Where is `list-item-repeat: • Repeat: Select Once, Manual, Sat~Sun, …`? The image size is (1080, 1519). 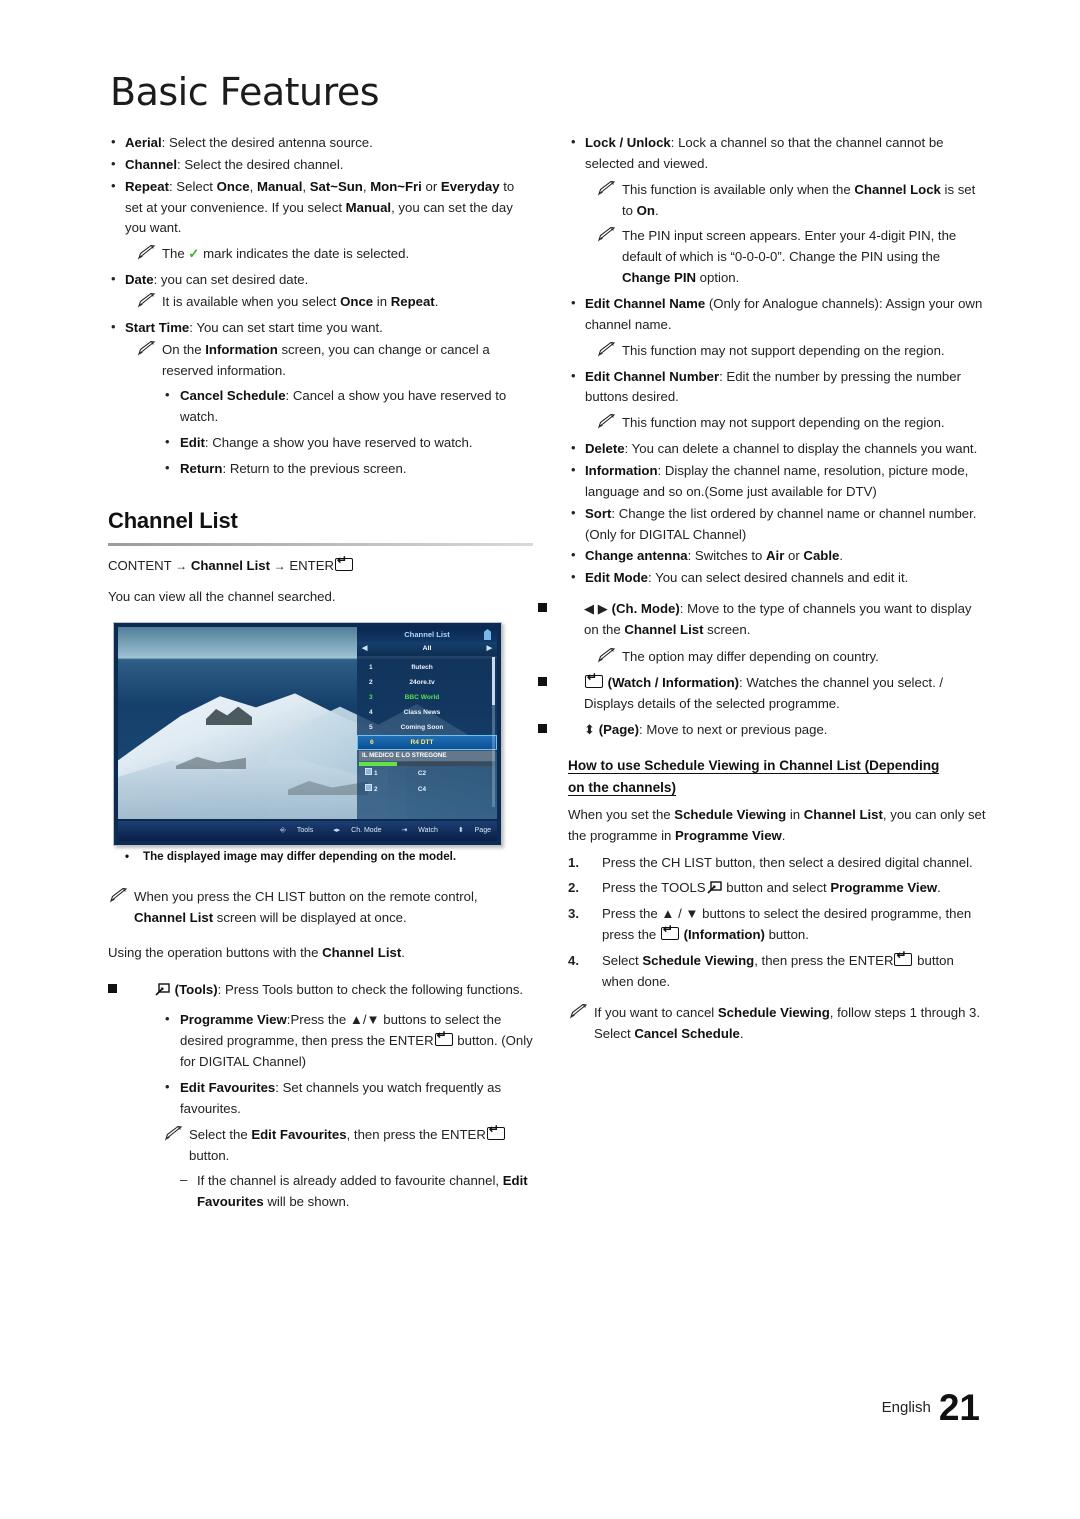 list-item-repeat: • Repeat: Select Once, Manual, Sat~Sun, … is located at coordinates (320, 208).